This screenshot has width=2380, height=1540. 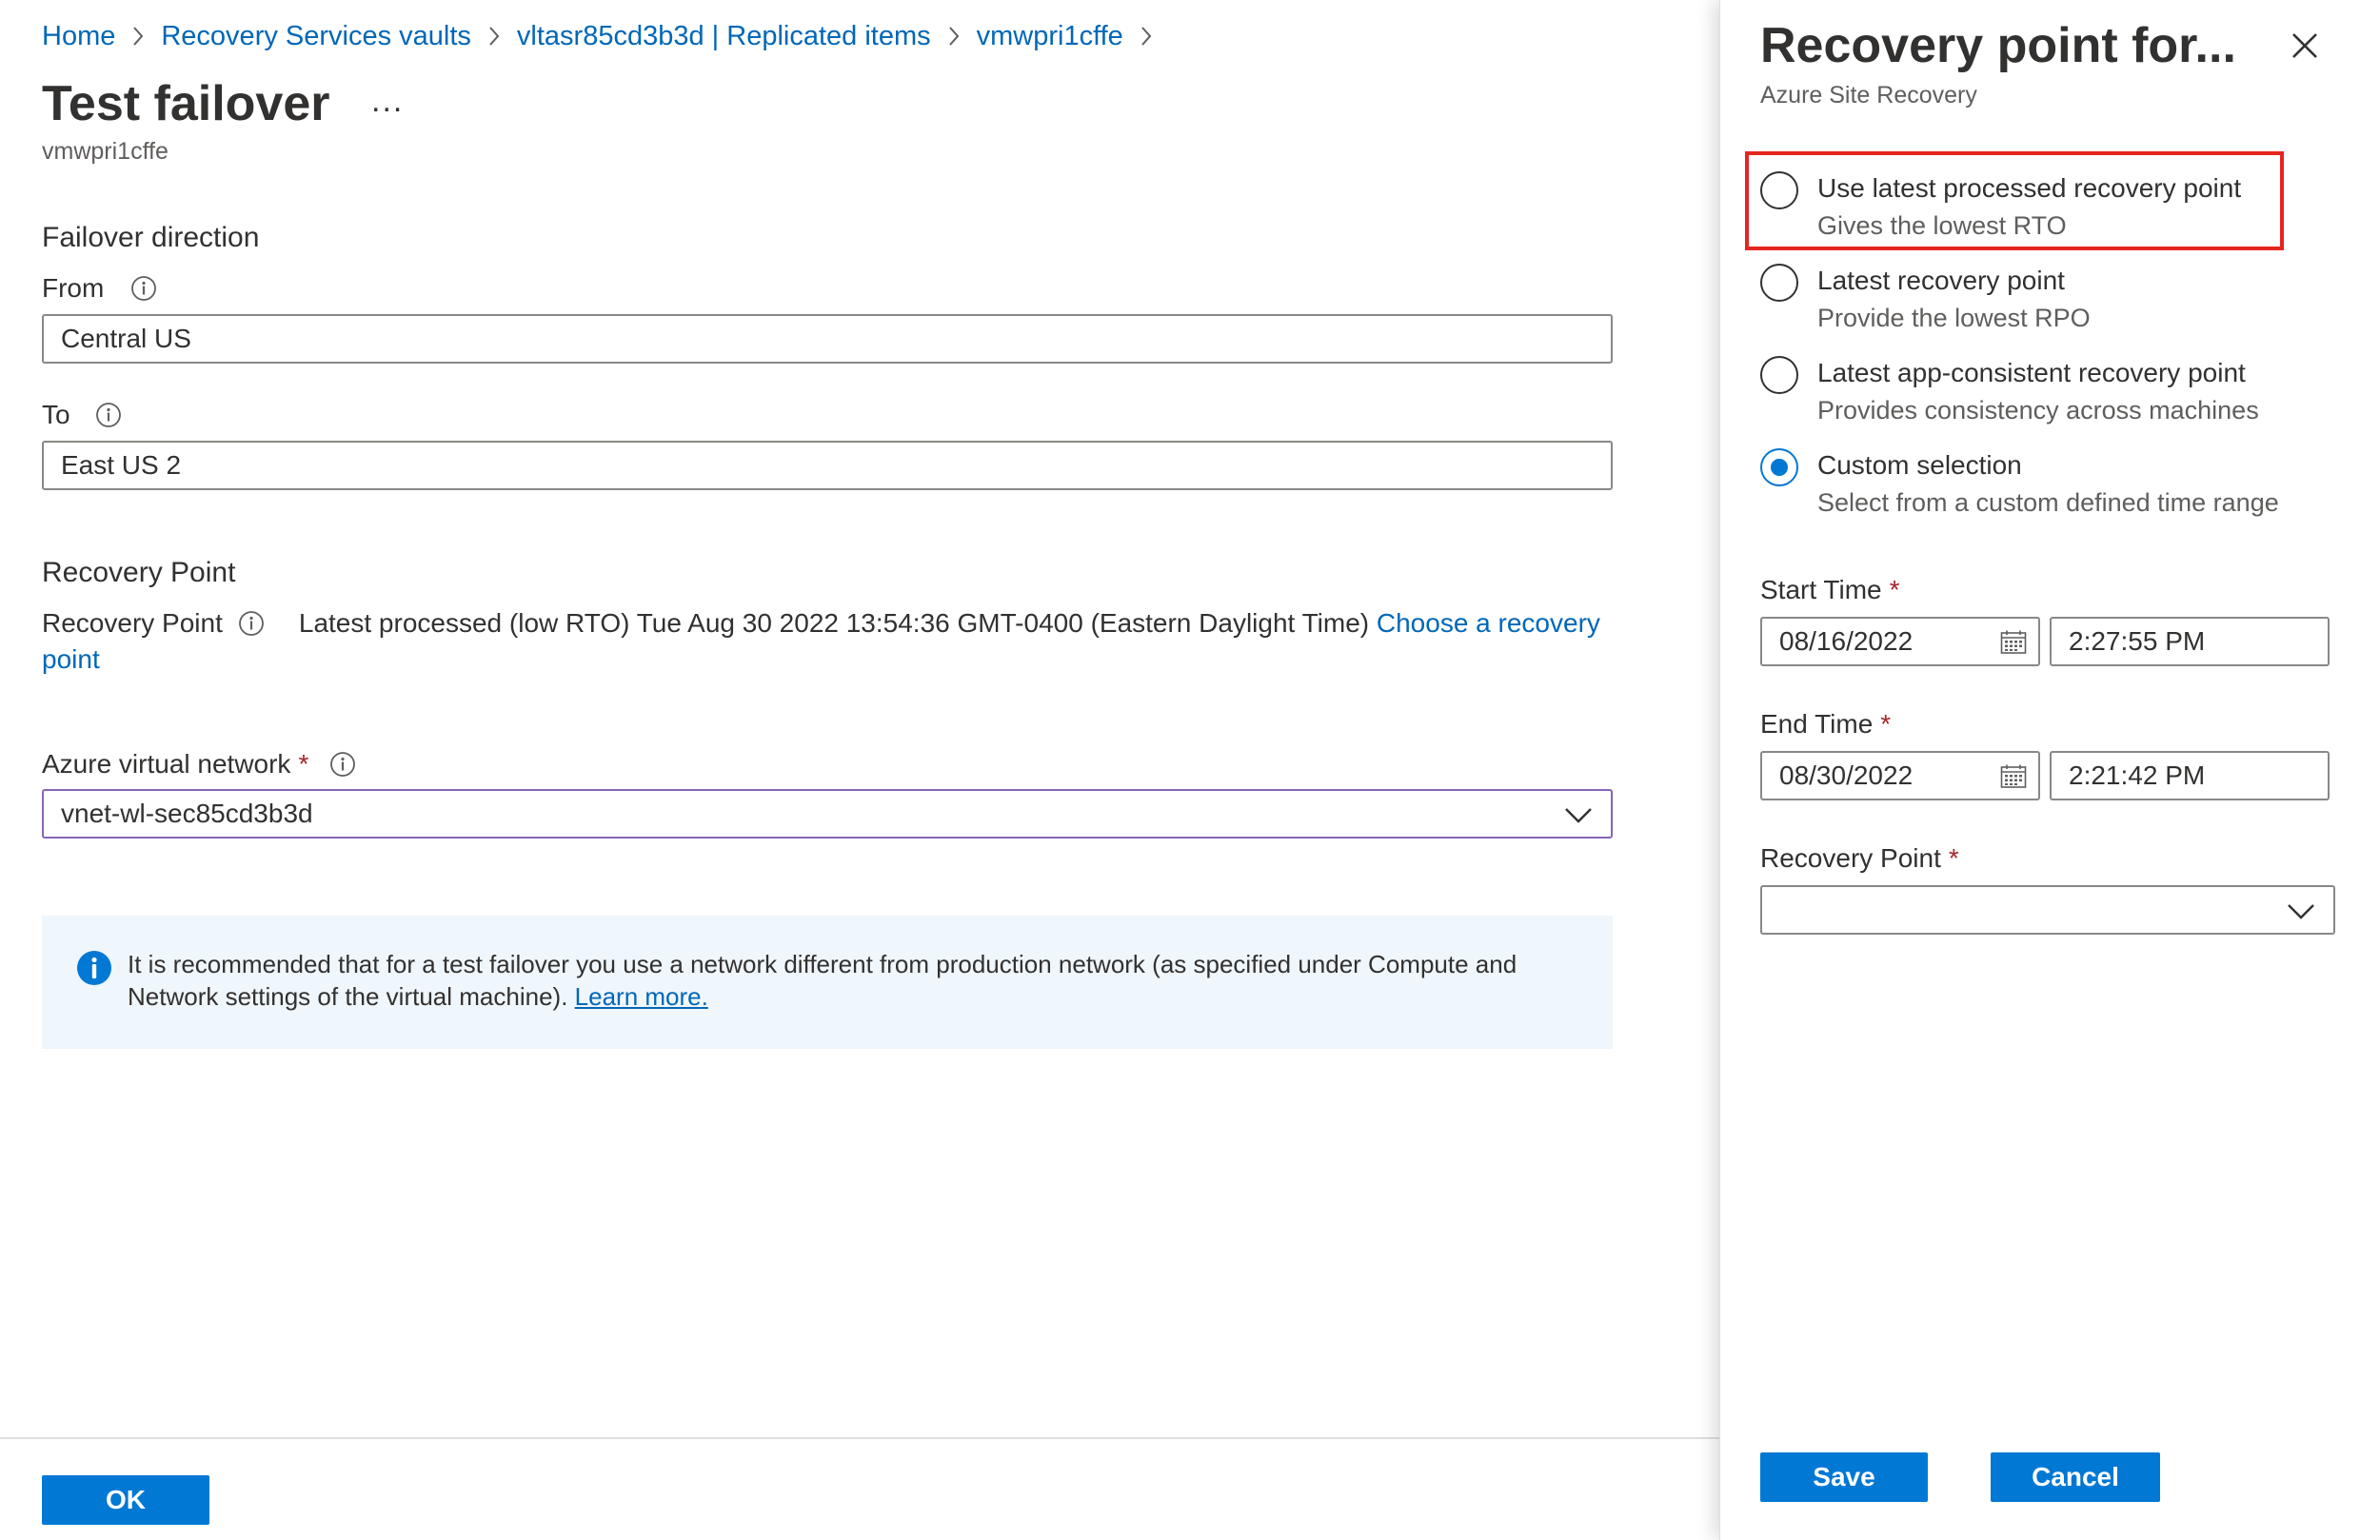 What do you see at coordinates (827, 465) in the screenshot?
I see `to-region-field: East US 2` at bounding box center [827, 465].